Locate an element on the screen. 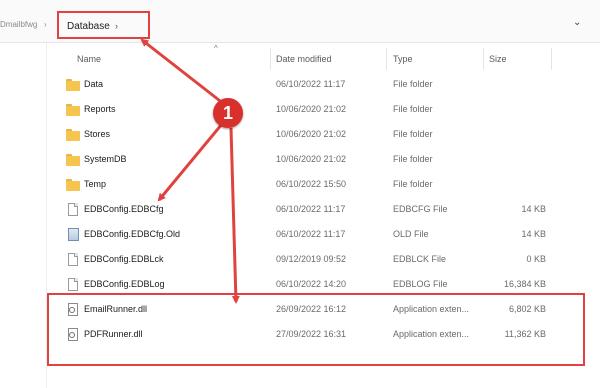  arrow-to-breadcrumb is located at coordinates (182, 72).